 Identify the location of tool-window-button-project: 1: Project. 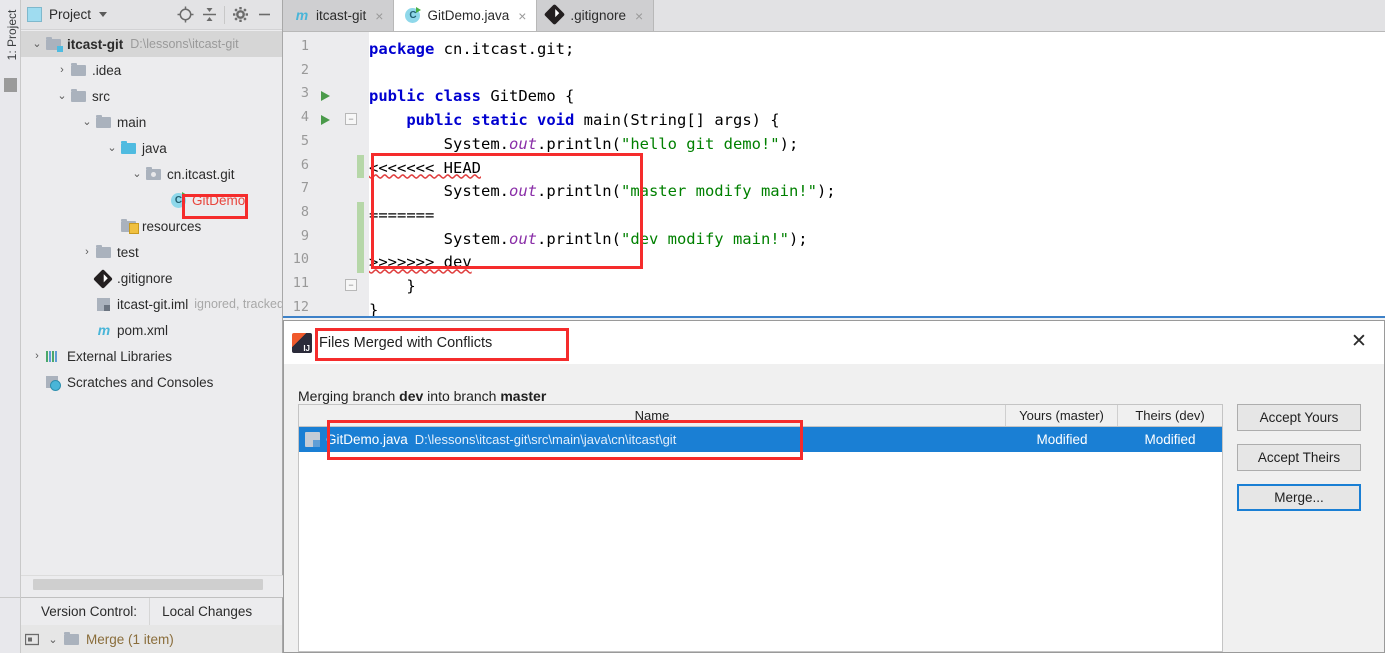
(12, 35).